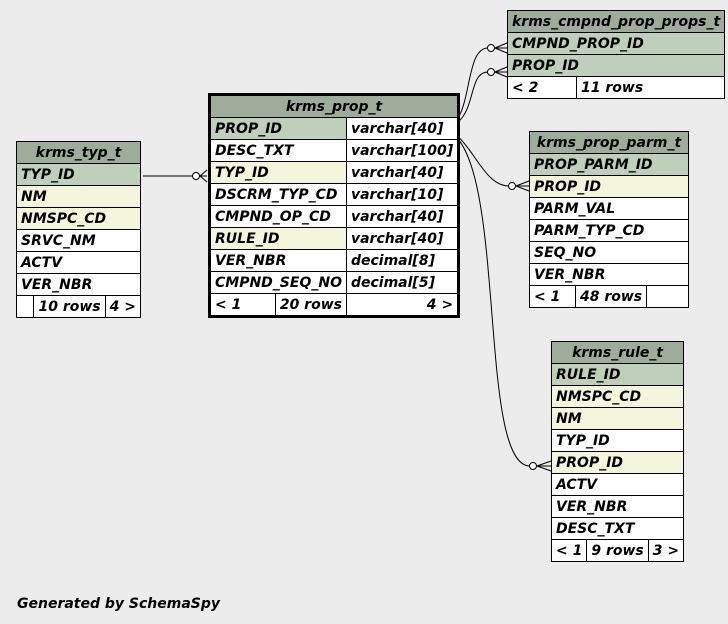 This screenshot has height=624, width=728. What do you see at coordinates (278, 194) in the screenshot?
I see `column-dscrm-typ-cd: DSCRM_TYP_CD` at bounding box center [278, 194].